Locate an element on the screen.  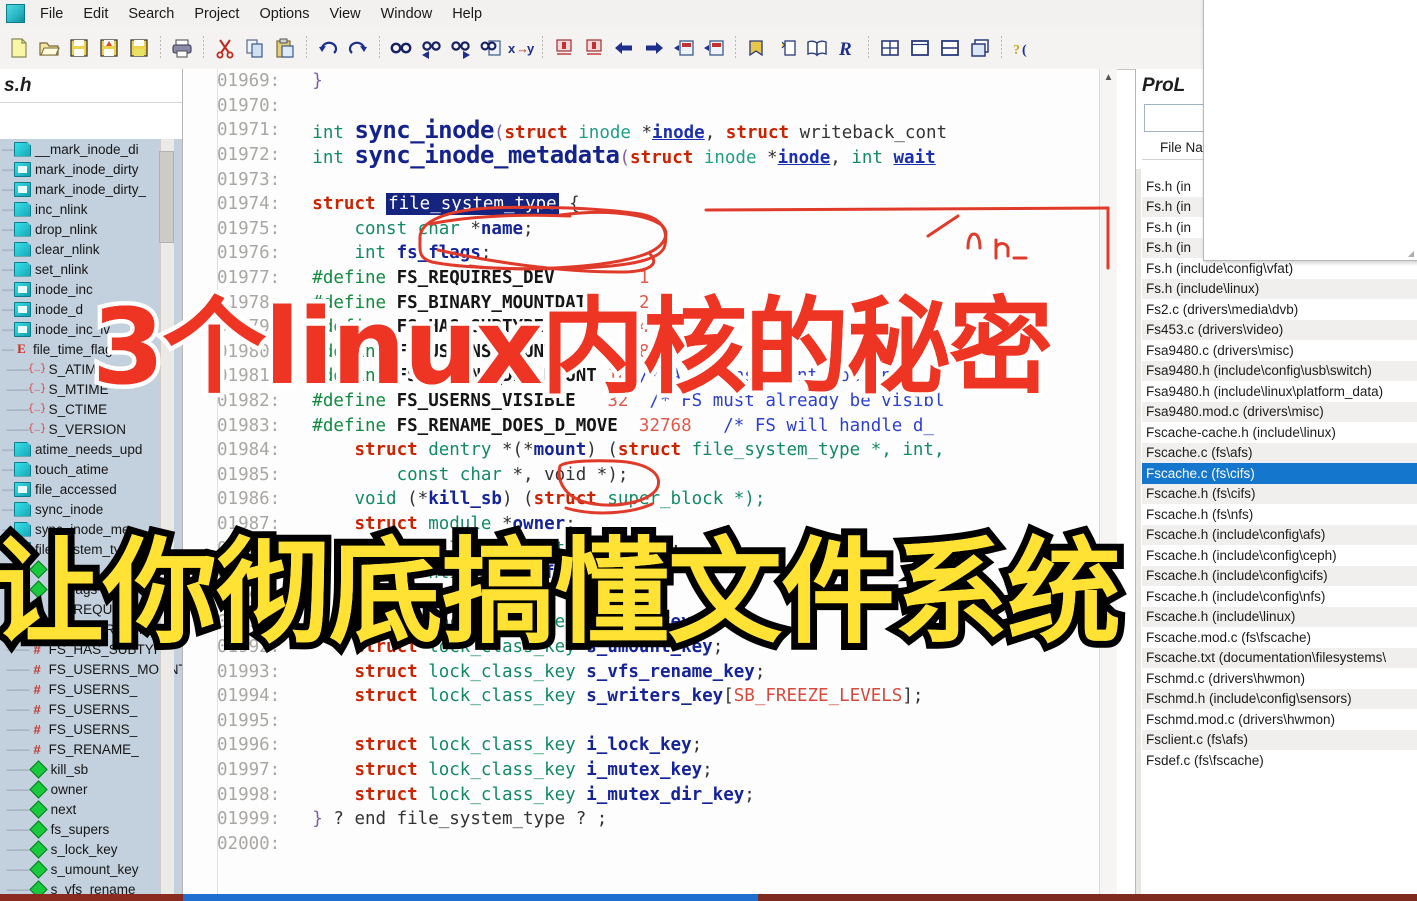
symbol-list-item: —— # FS_RENAME_ is located at coordinates (91, 749).